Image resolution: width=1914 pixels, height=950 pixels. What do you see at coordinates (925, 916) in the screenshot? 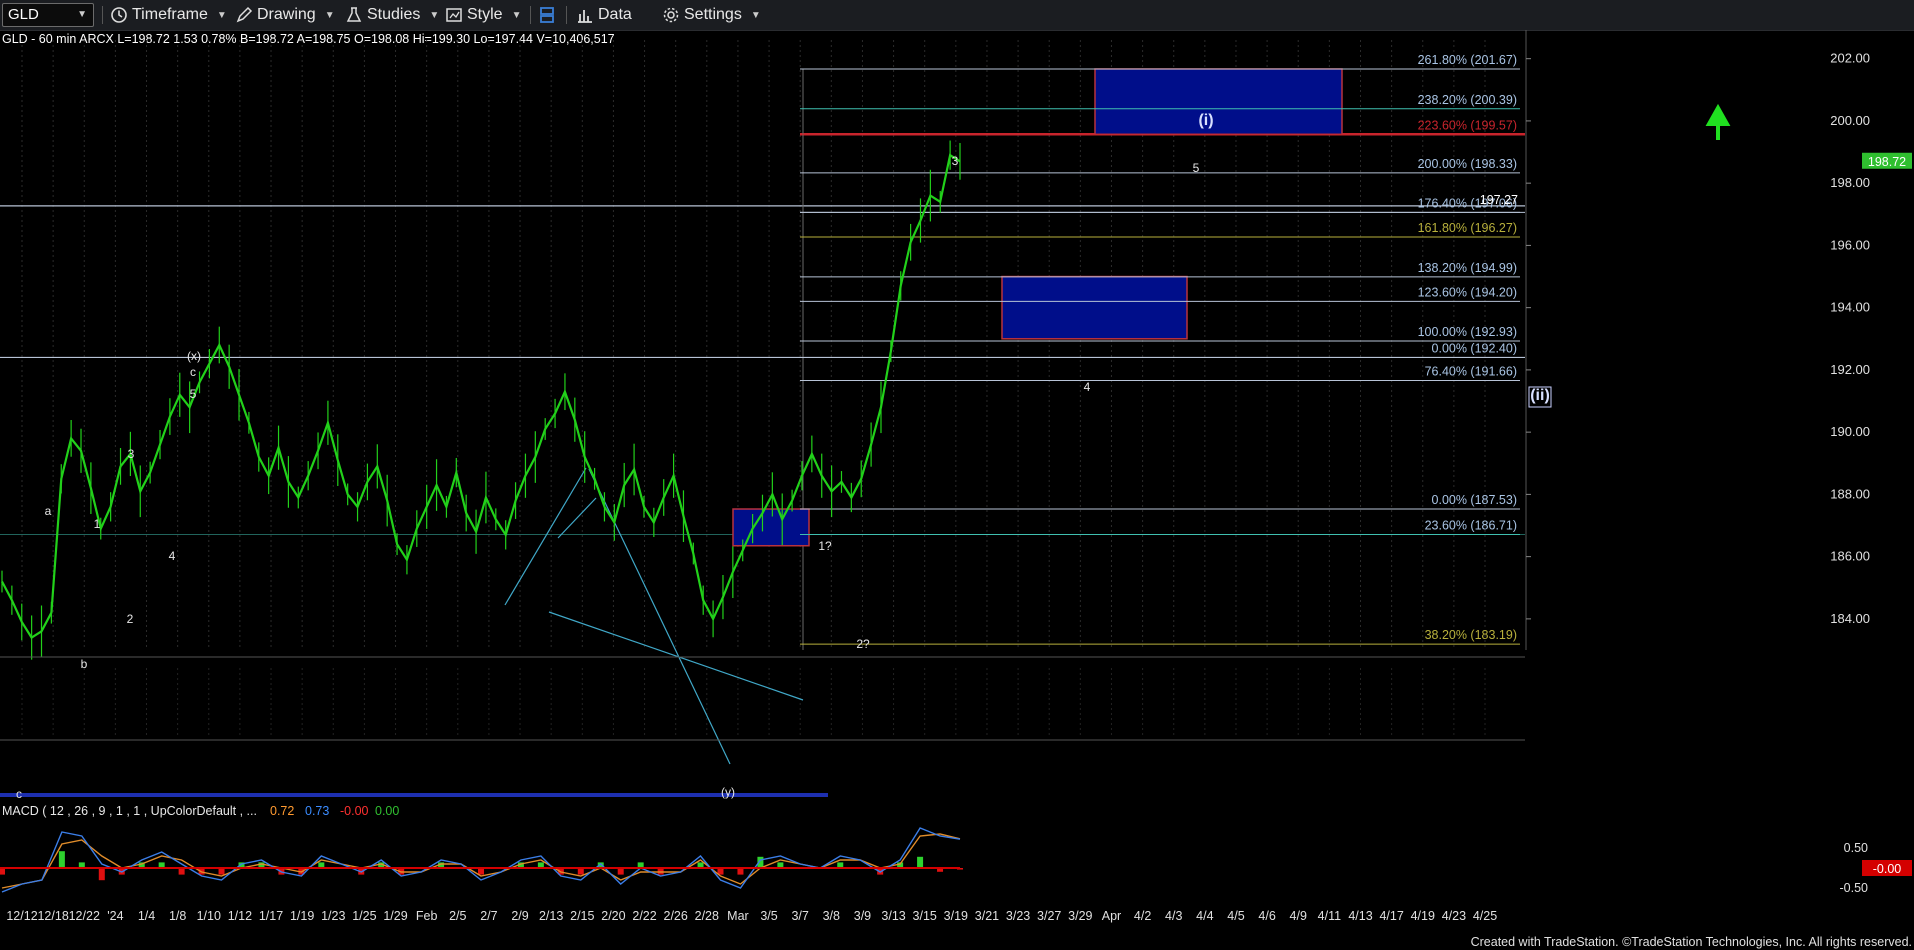
I see `time-tick-label: 3/15` at bounding box center [925, 916].